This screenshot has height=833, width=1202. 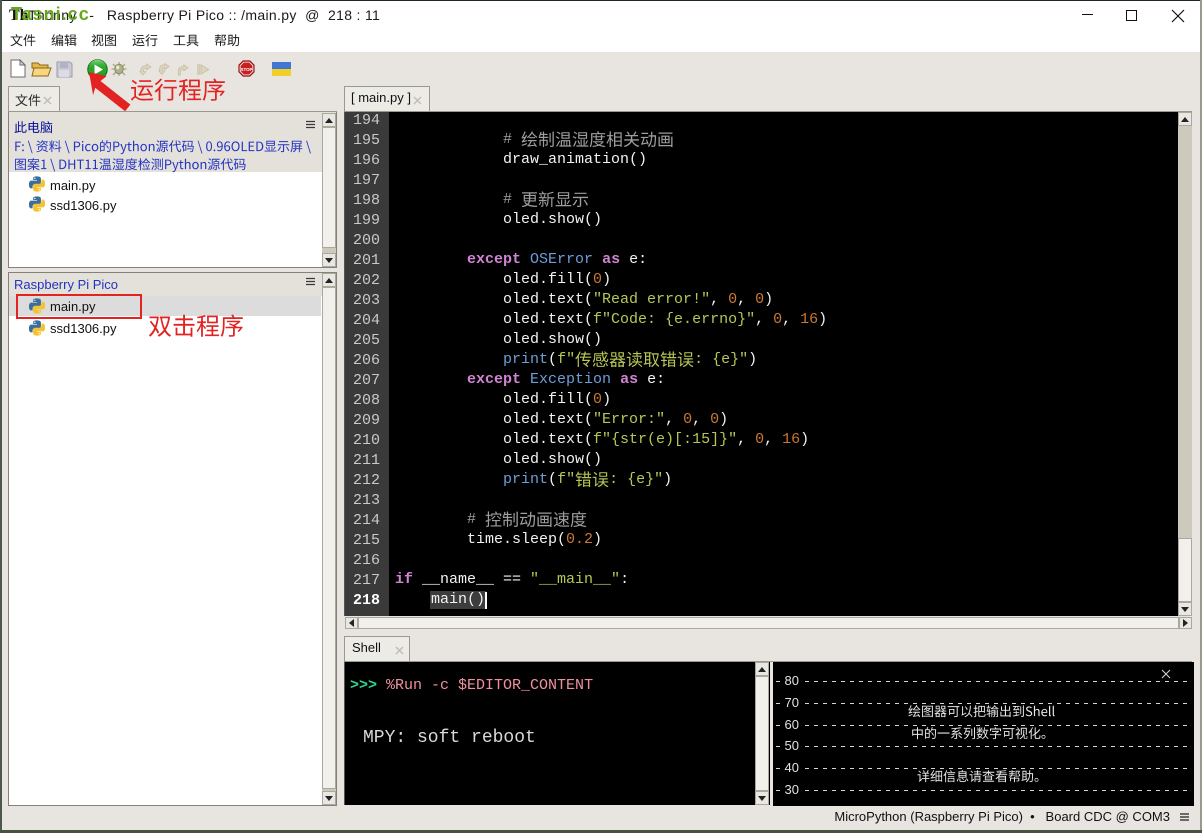 What do you see at coordinates (247, 69) in the screenshot?
I see `svg-text: STOP` at bounding box center [247, 69].